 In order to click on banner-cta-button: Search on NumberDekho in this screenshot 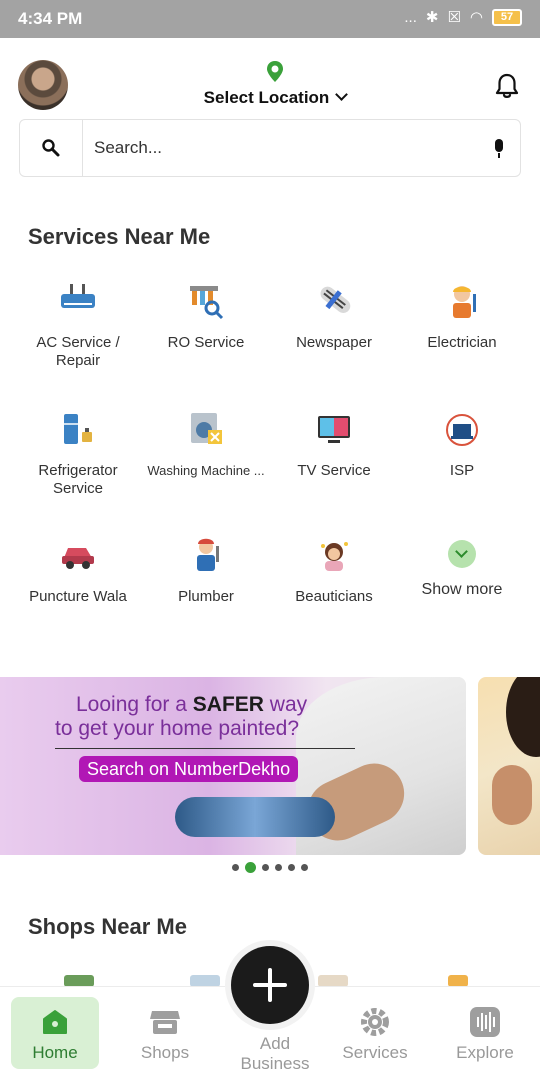, I will do `click(189, 769)`.